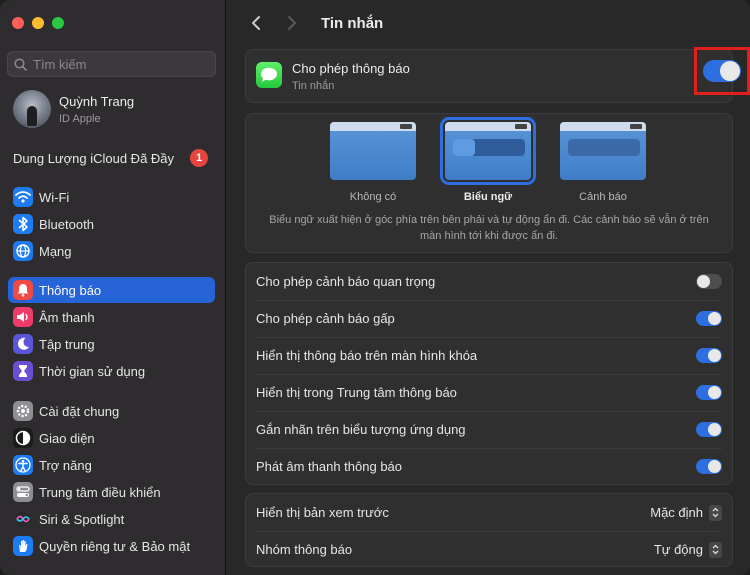  I want to click on messages-app-icon, so click(269, 75).